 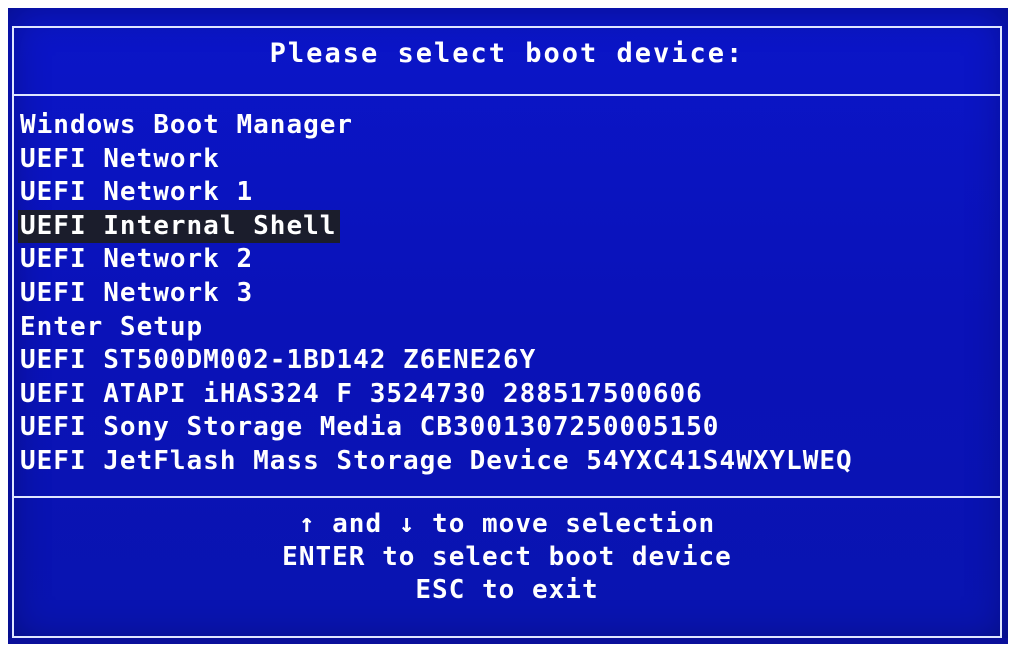 I want to click on boot-item-uefi-network-2: UEFI Network 2, so click(x=498, y=260).